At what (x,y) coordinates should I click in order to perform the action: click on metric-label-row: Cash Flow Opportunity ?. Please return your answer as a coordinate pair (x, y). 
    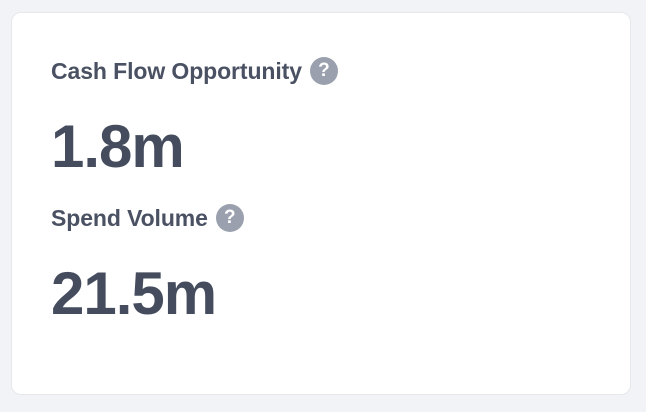
    Looking at the image, I should click on (194, 71).